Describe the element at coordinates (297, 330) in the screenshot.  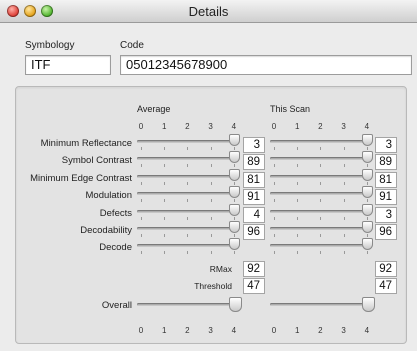
I see `scan-bottom-tick-1: 1` at that location.